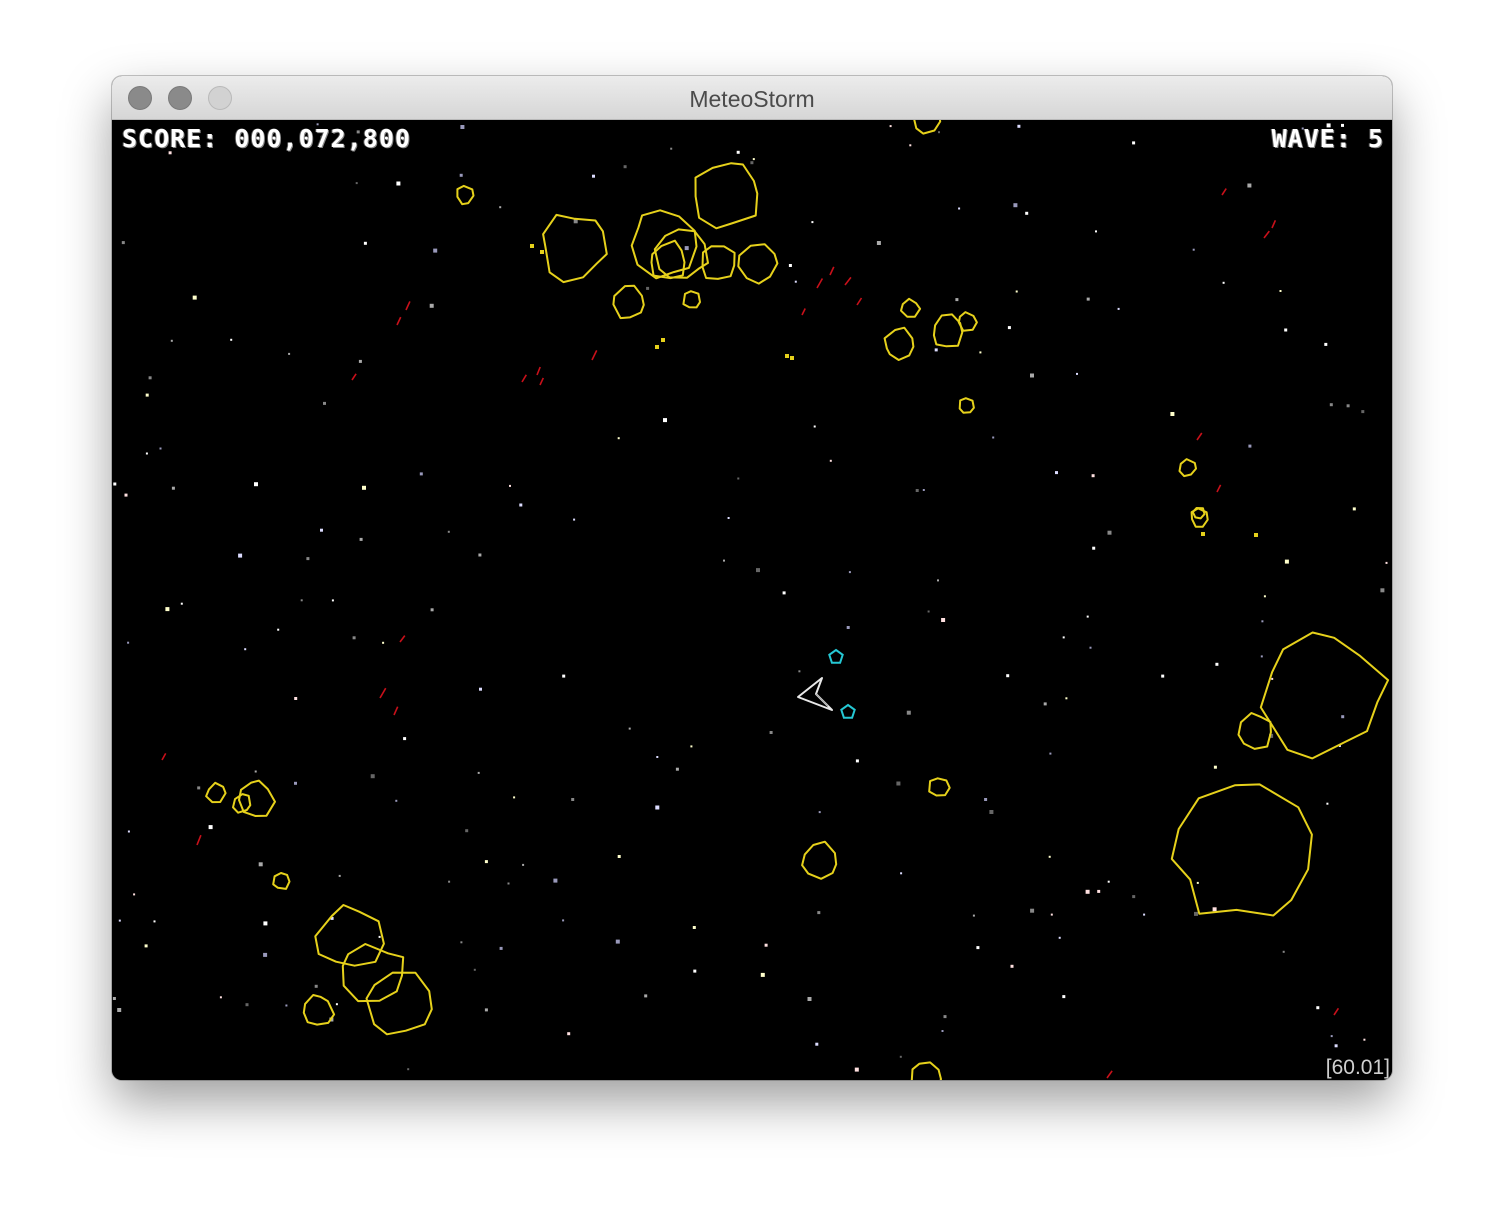 Image resolution: width=1504 pixels, height=1228 pixels. Describe the element at coordinates (752, 98) in the screenshot. I see `title-bar: MeteoStorm` at that location.